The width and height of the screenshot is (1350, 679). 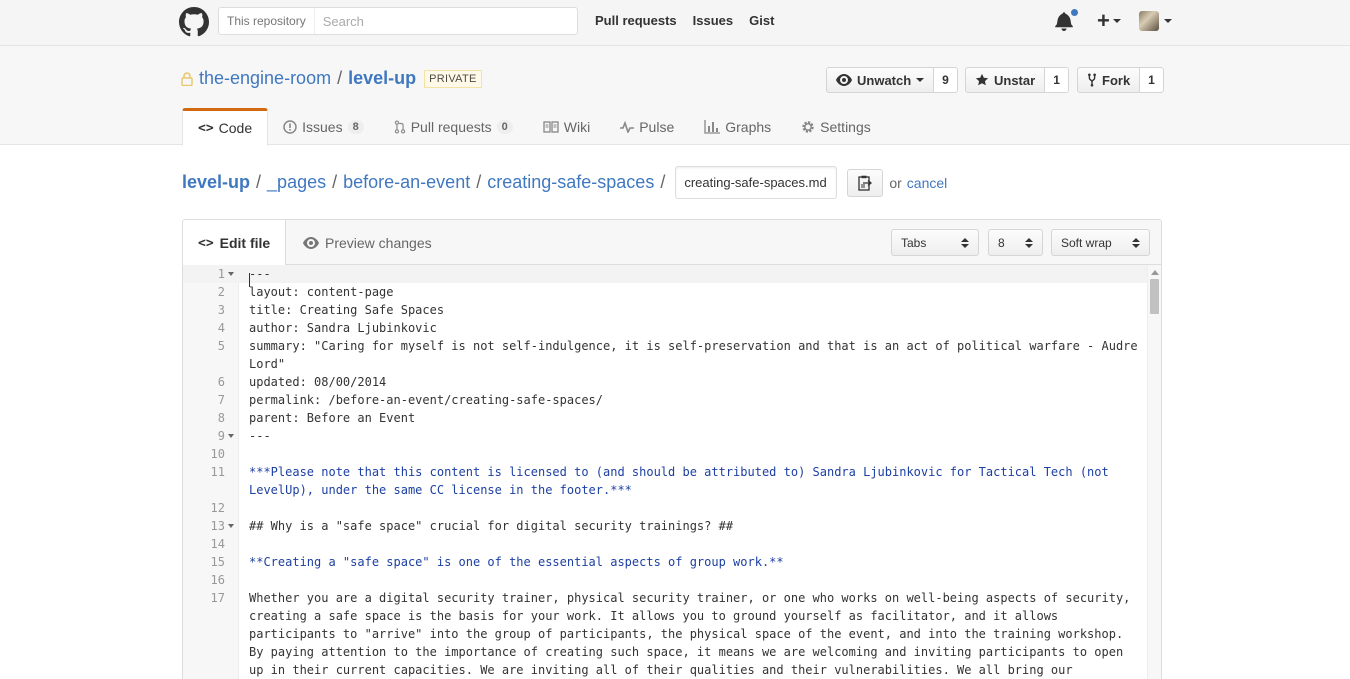 I want to click on scrollbar-thumb, so click(x=1154, y=296).